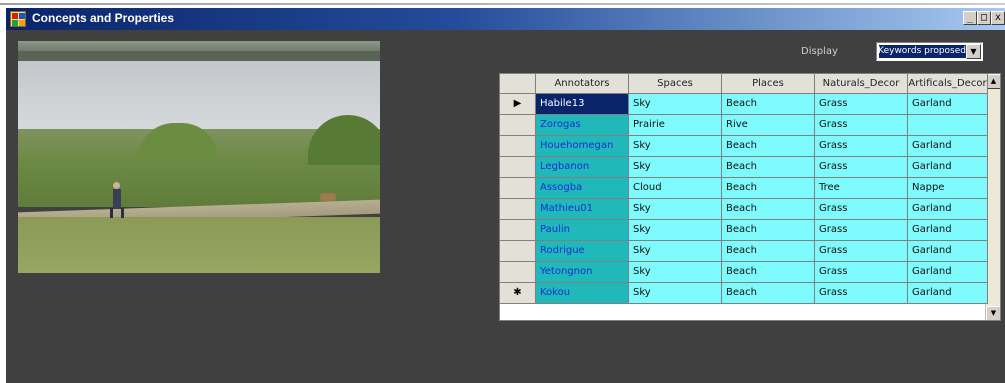 The width and height of the screenshot is (1005, 383). Describe the element at coordinates (984, 18) in the screenshot. I see `maximize-button: □` at that location.